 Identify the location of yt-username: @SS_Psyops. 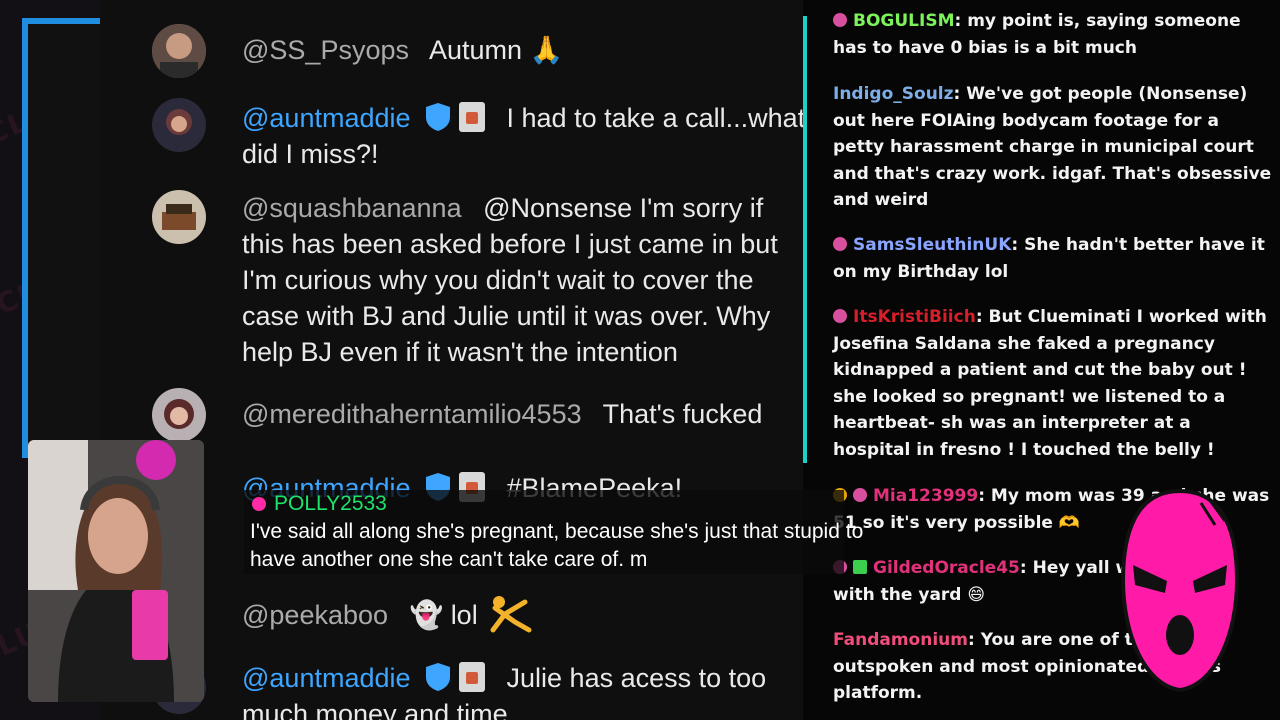
(325, 50).